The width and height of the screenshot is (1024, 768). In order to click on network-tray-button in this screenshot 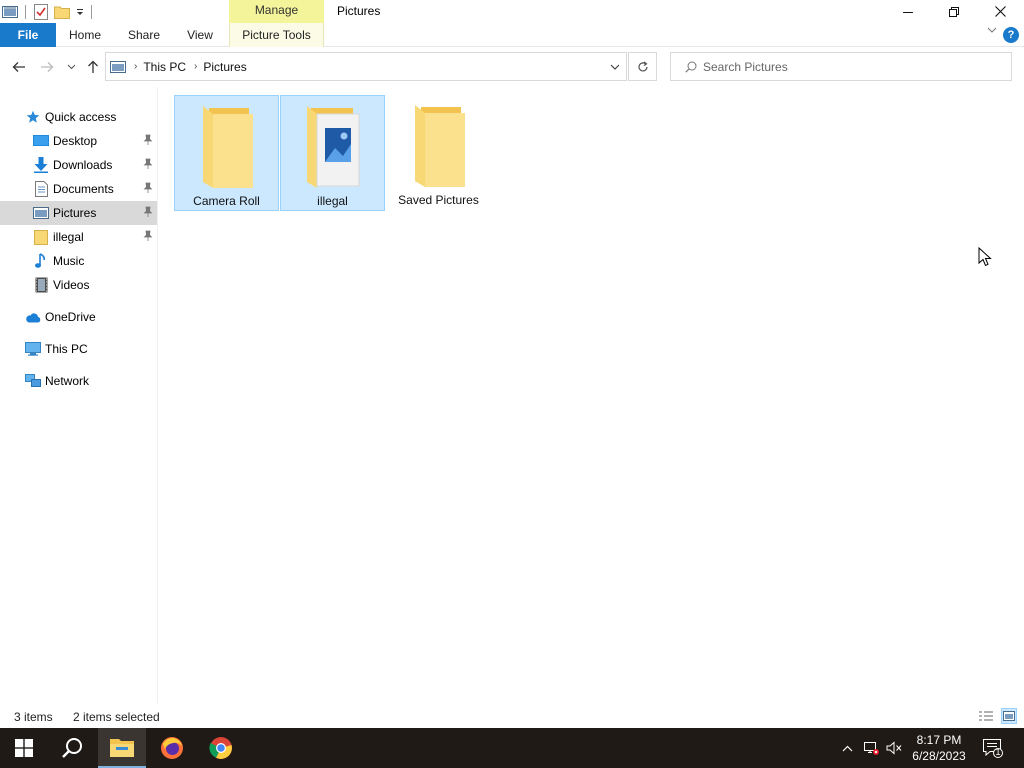, I will do `click(871, 748)`.